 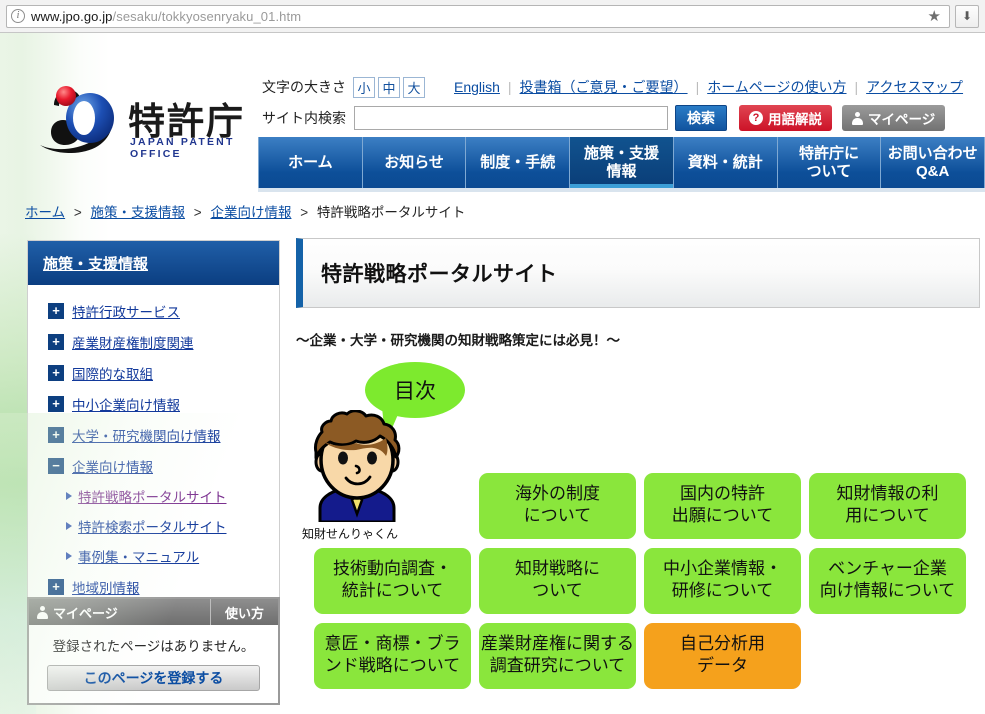 What do you see at coordinates (69, 496) in the screenshot?
I see `triangle-right-icon` at bounding box center [69, 496].